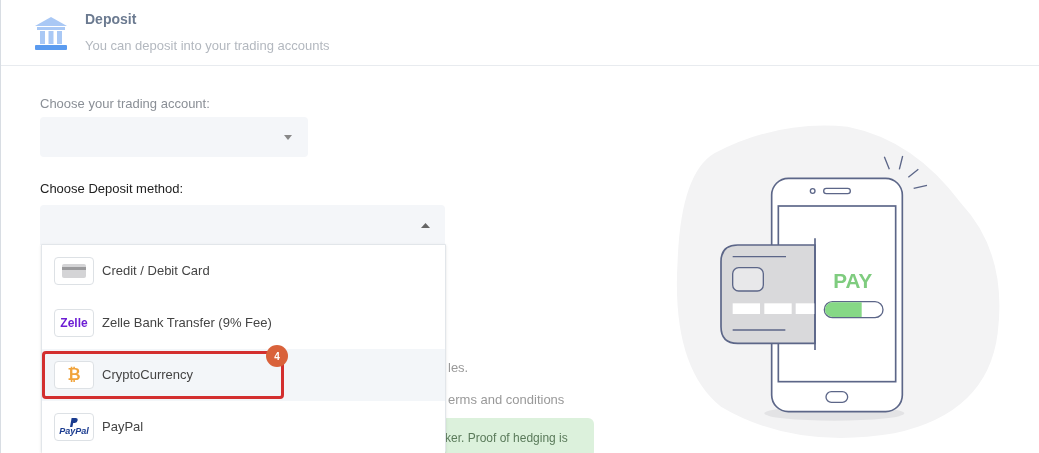 Image resolution: width=1039 pixels, height=453 pixels. What do you see at coordinates (207, 46) in the screenshot?
I see `page-subtitle: You can deposit into your trading accounts` at bounding box center [207, 46].